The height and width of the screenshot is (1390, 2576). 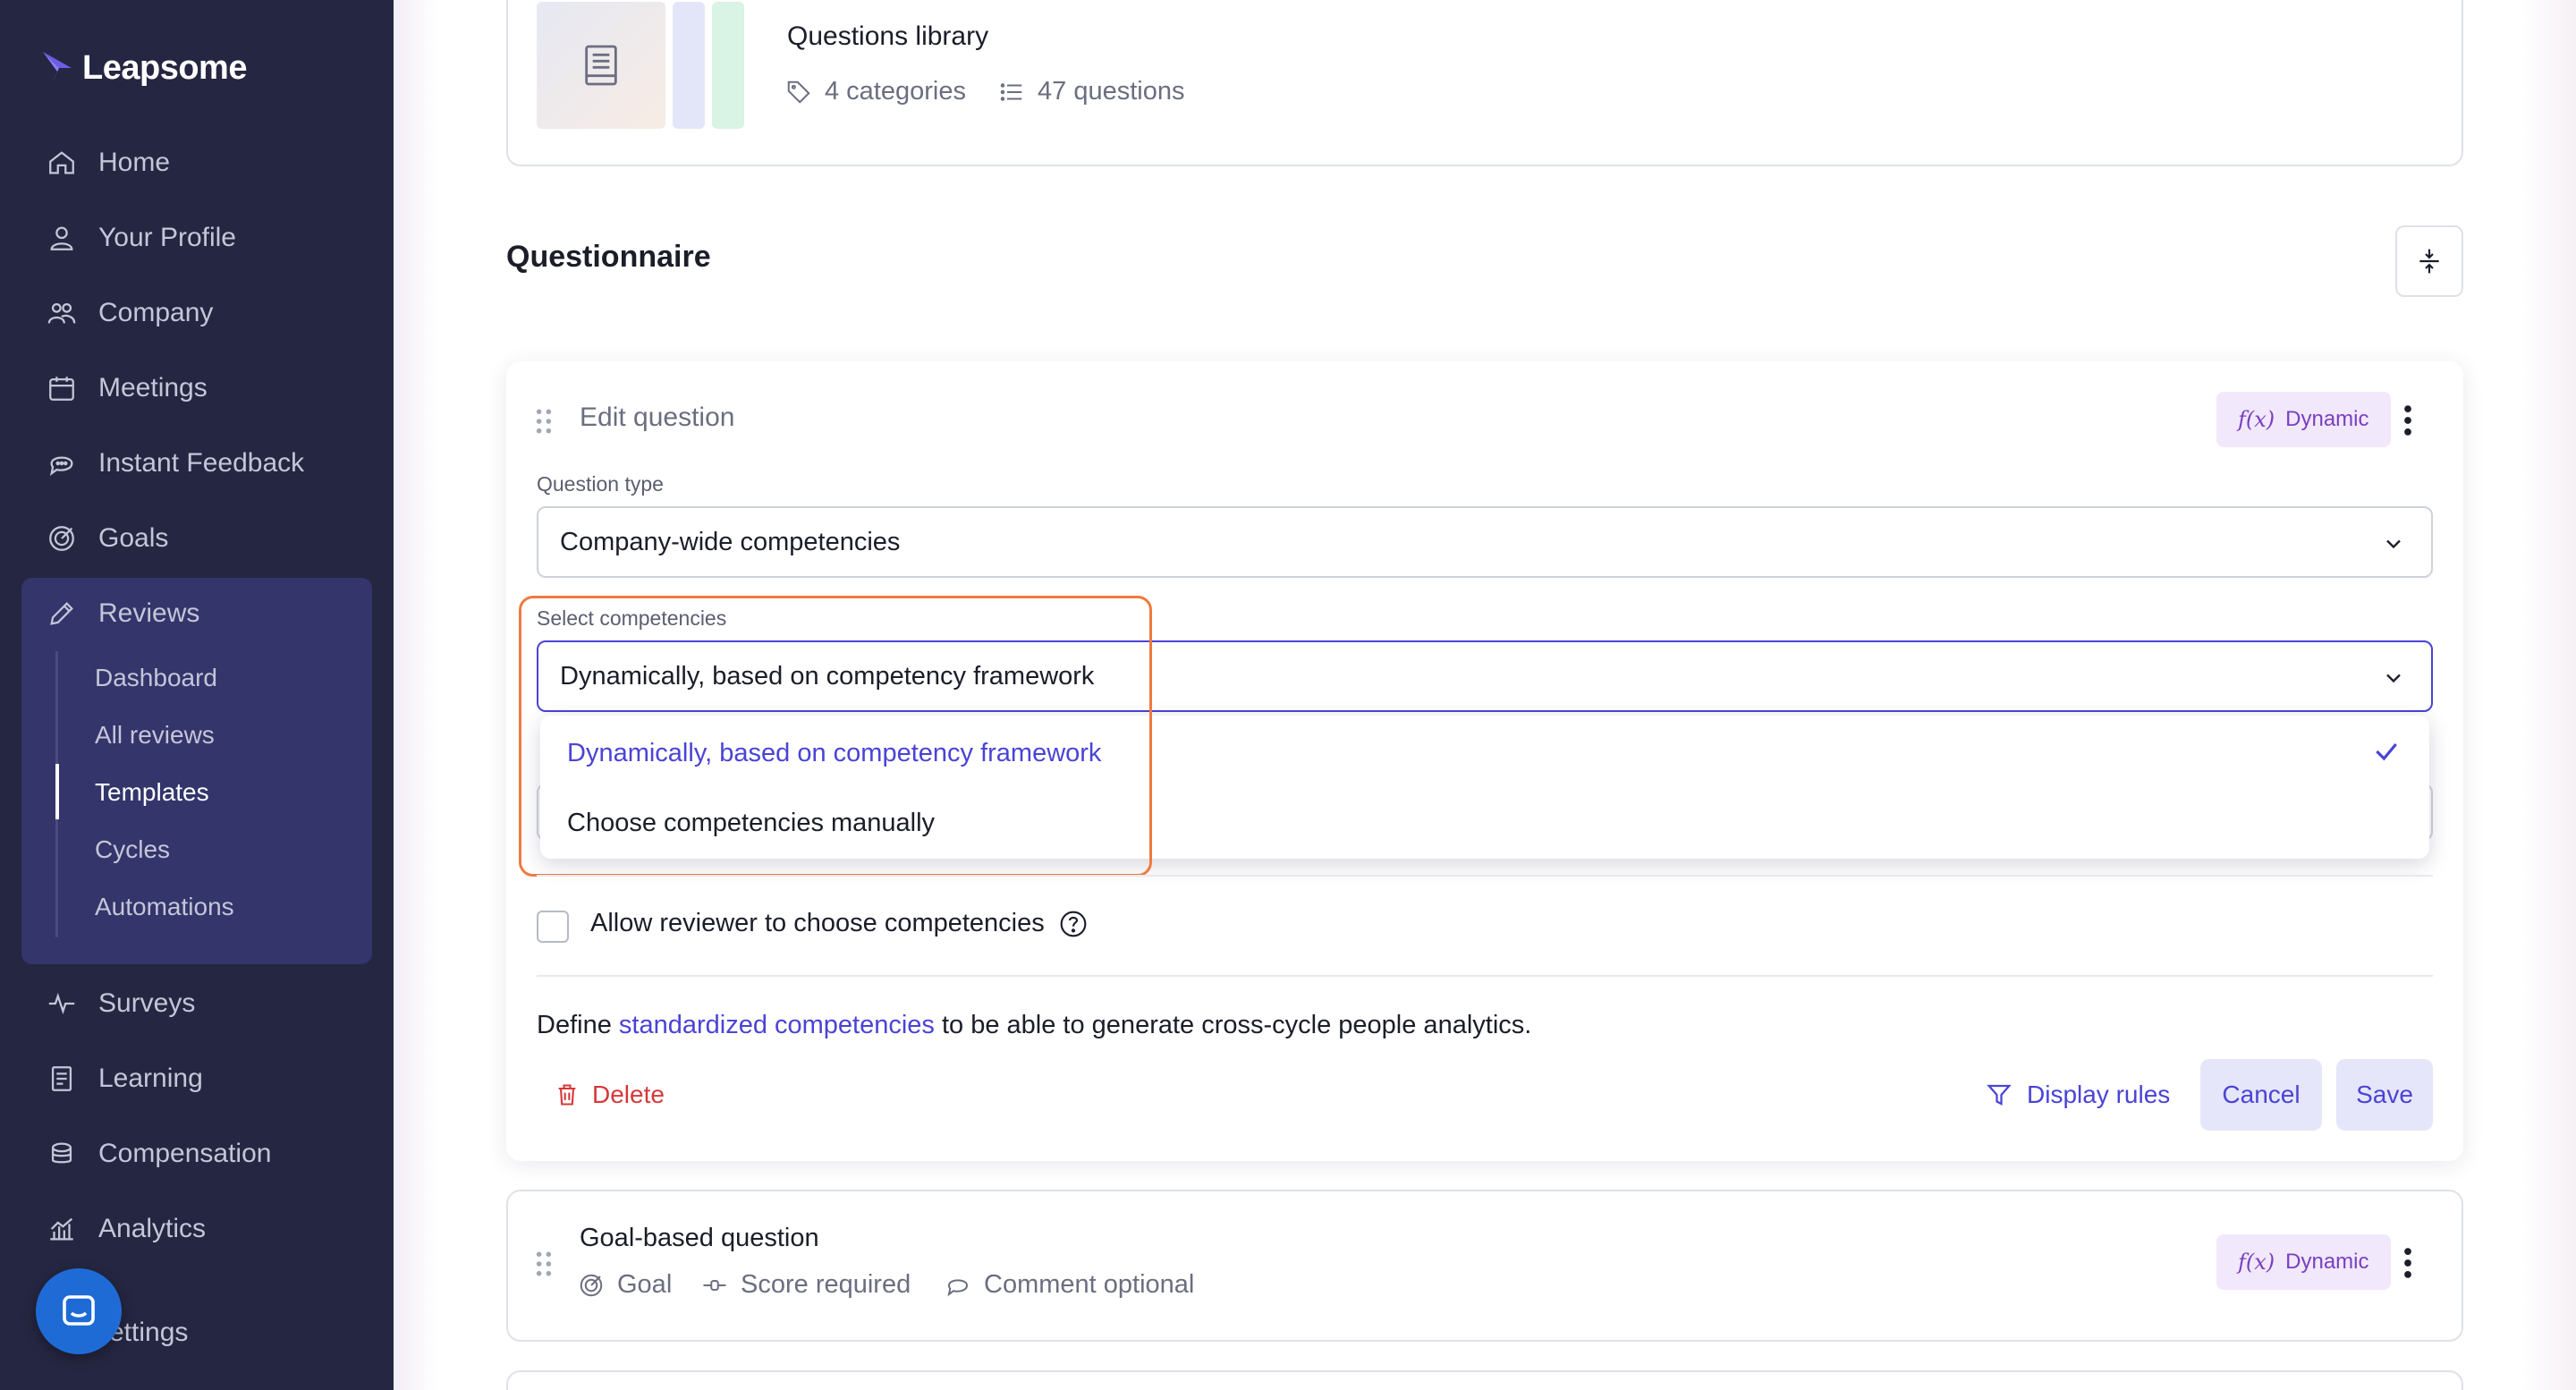 I want to click on allow-reviewer-label: Allow reviewer to choose competencies, so click(x=839, y=923).